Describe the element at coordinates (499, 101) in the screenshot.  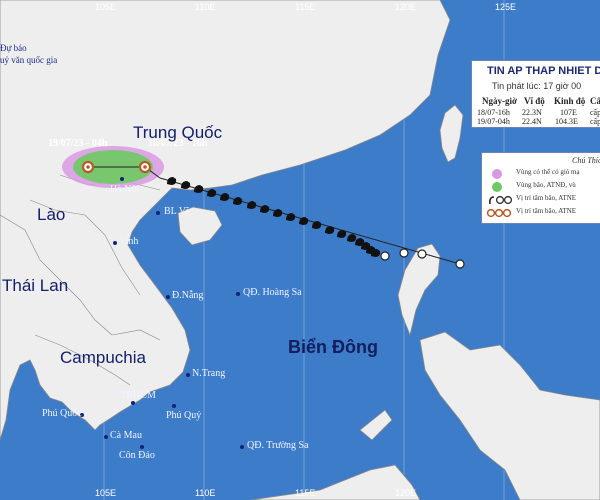
I see `column-header: Ngày-giờ` at that location.